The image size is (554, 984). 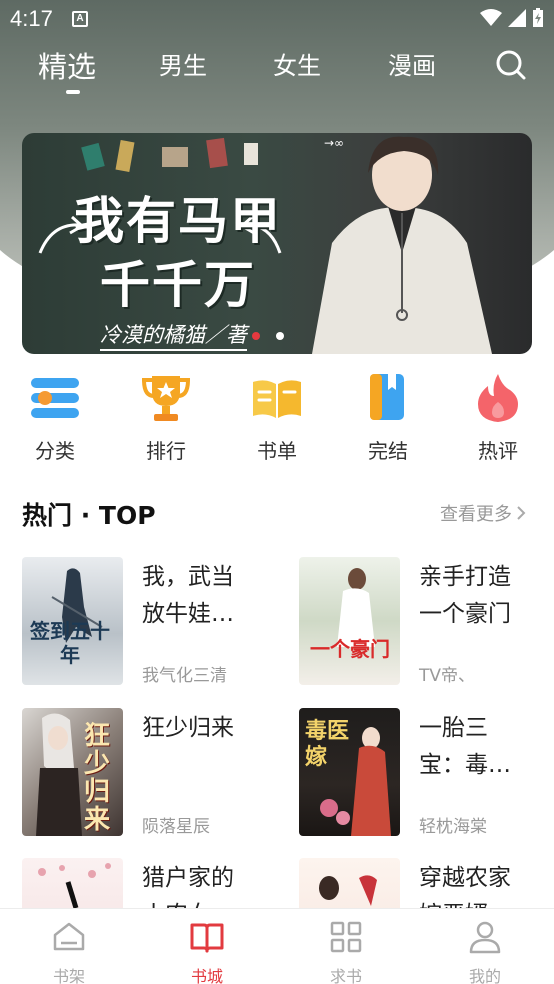 I want to click on open-book-icon, so click(x=277, y=399).